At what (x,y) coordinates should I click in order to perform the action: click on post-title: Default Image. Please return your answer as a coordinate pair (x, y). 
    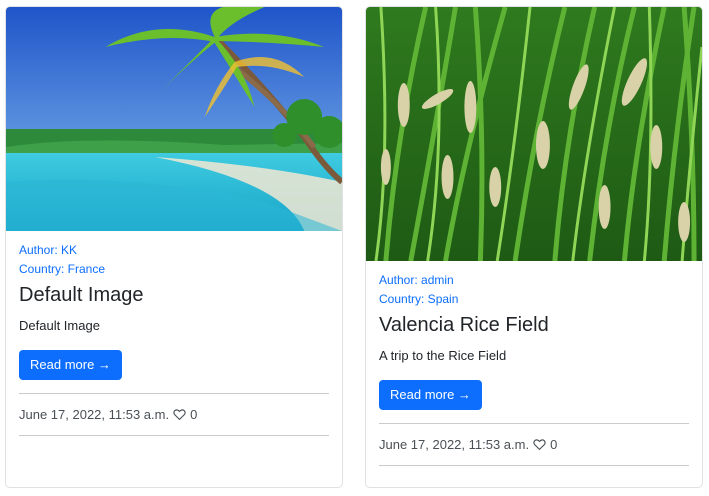
    Looking at the image, I should click on (81, 295).